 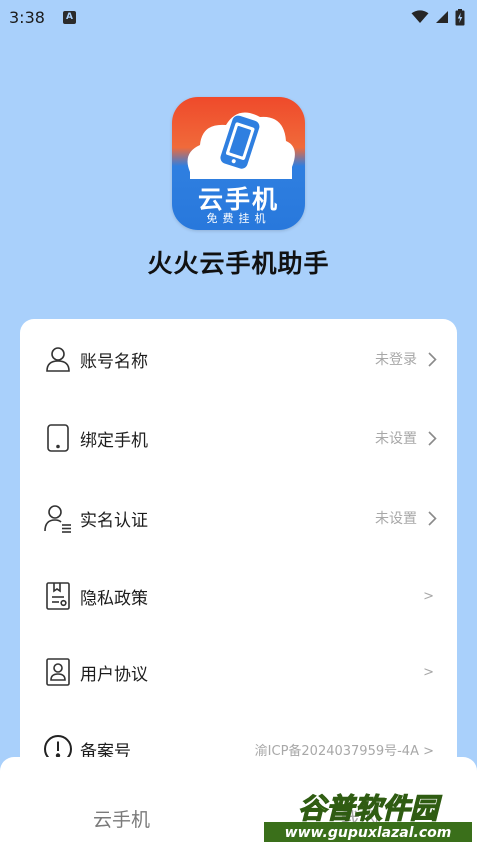 What do you see at coordinates (238, 672) in the screenshot?
I see `menu-item-user-agreement: 用户协议 >` at bounding box center [238, 672].